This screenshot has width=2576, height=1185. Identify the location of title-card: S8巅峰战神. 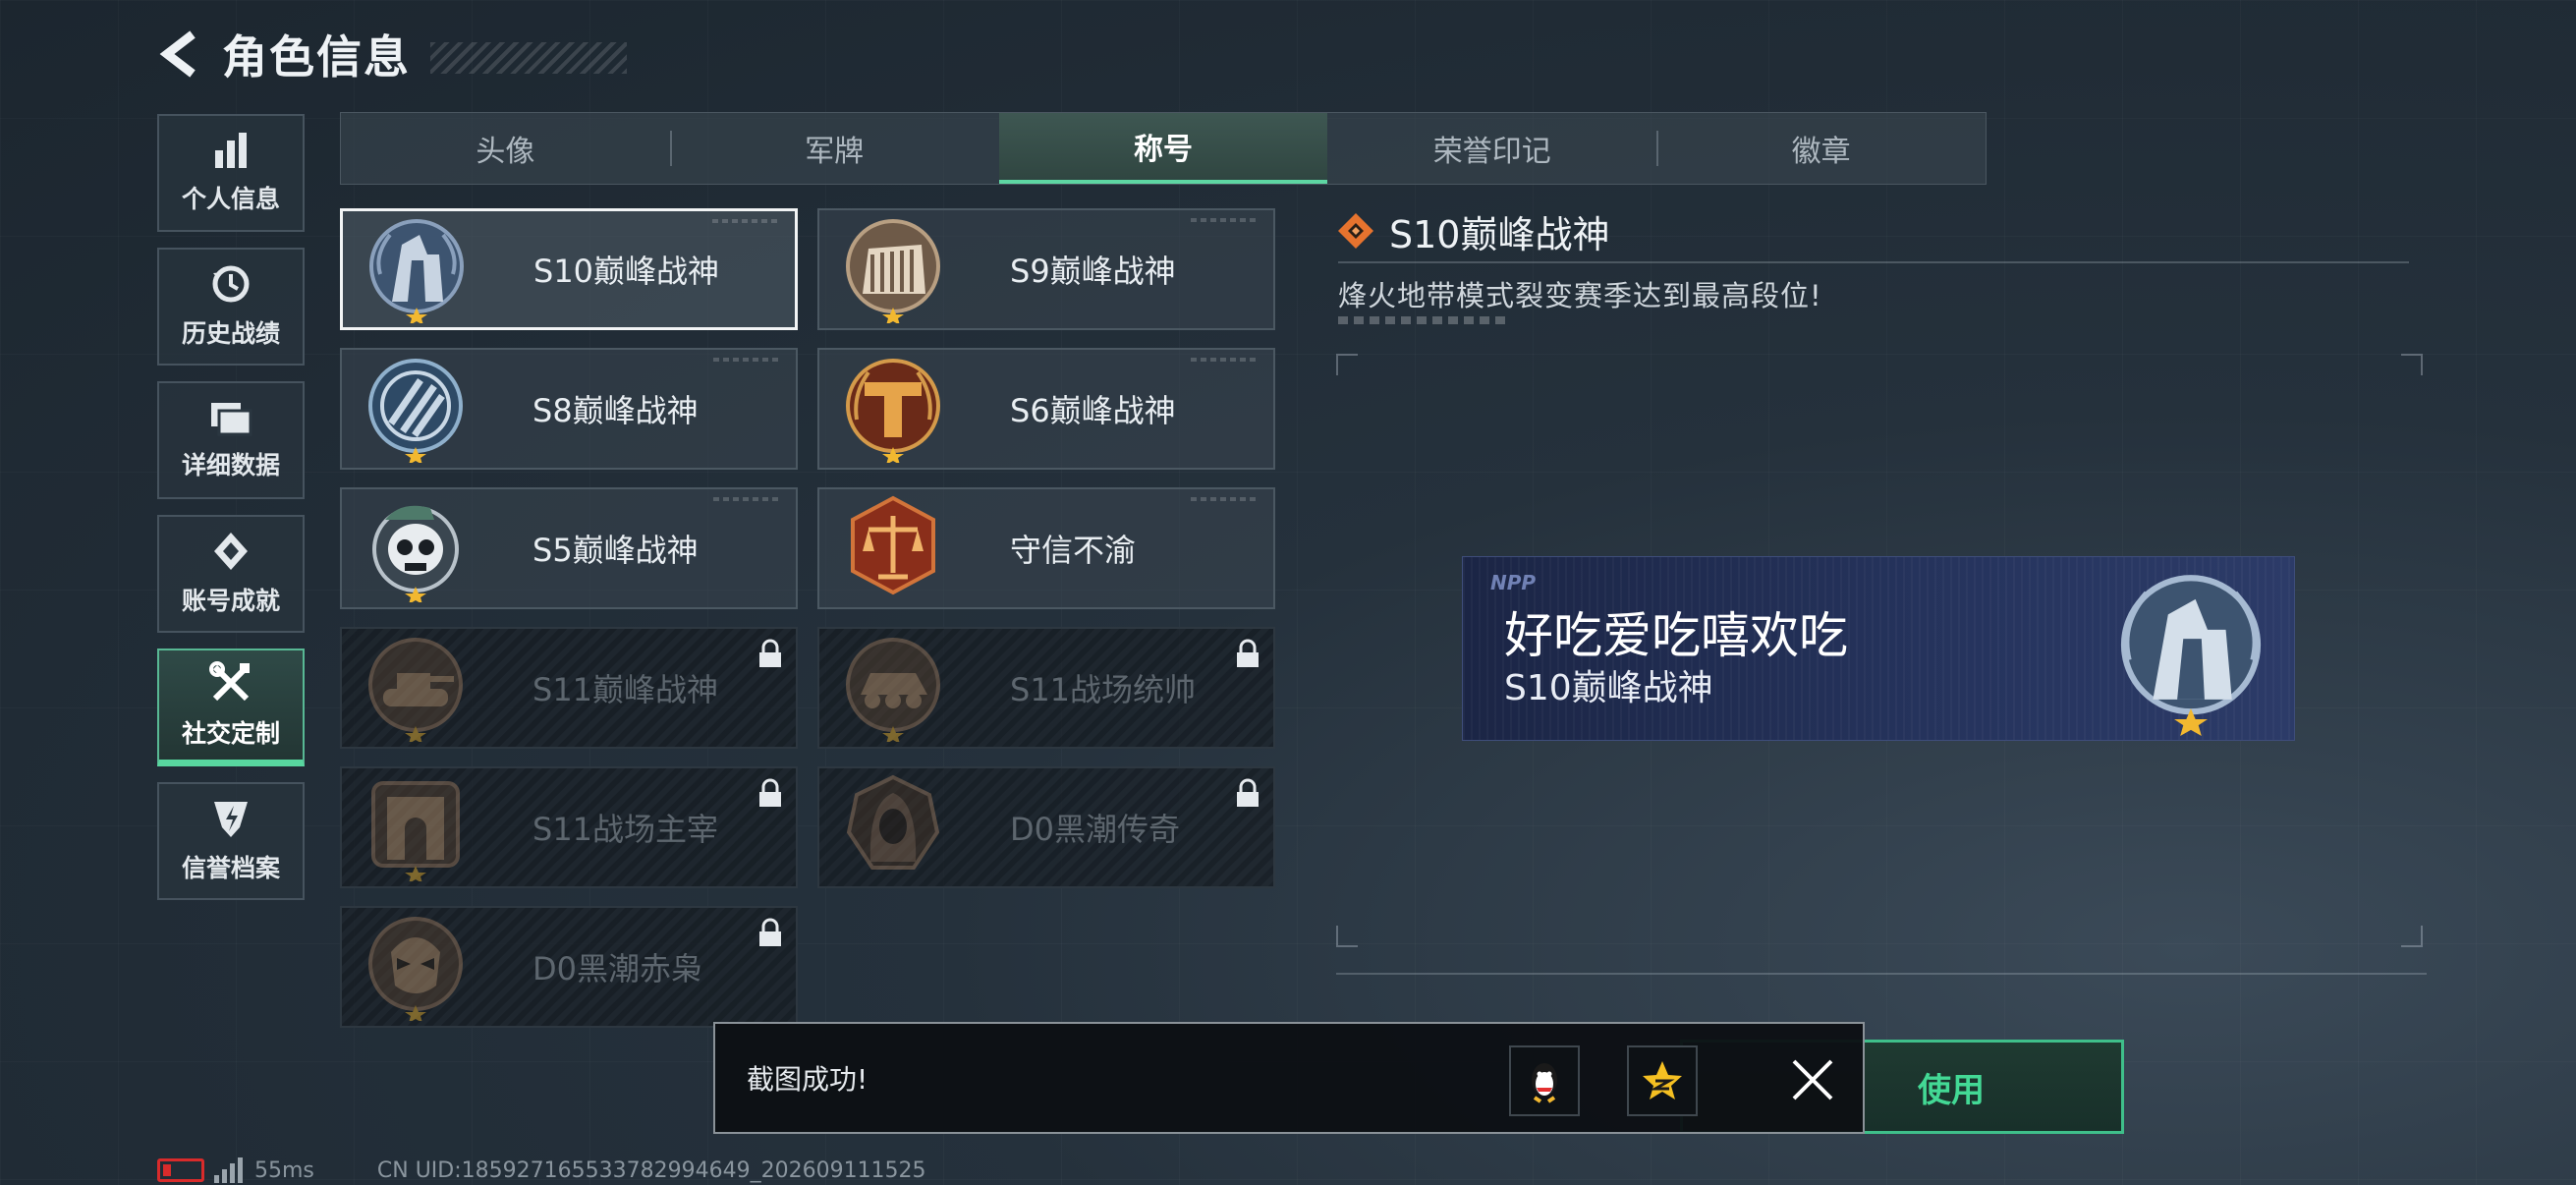
(569, 409).